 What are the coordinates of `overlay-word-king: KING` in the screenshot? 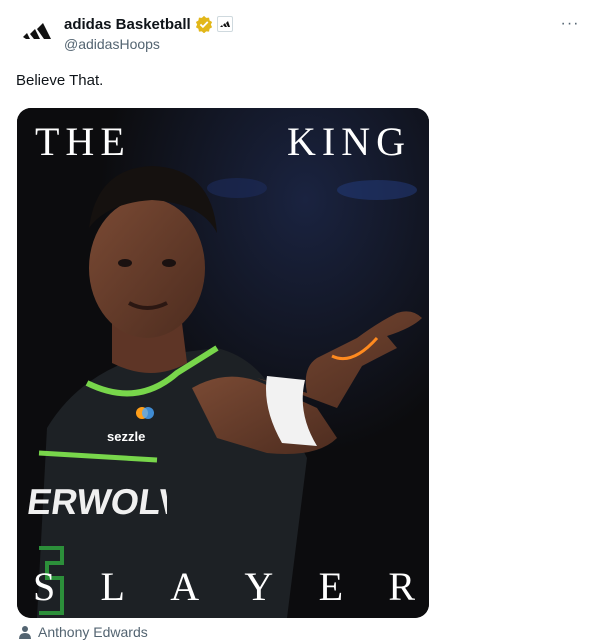 It's located at (349, 141).